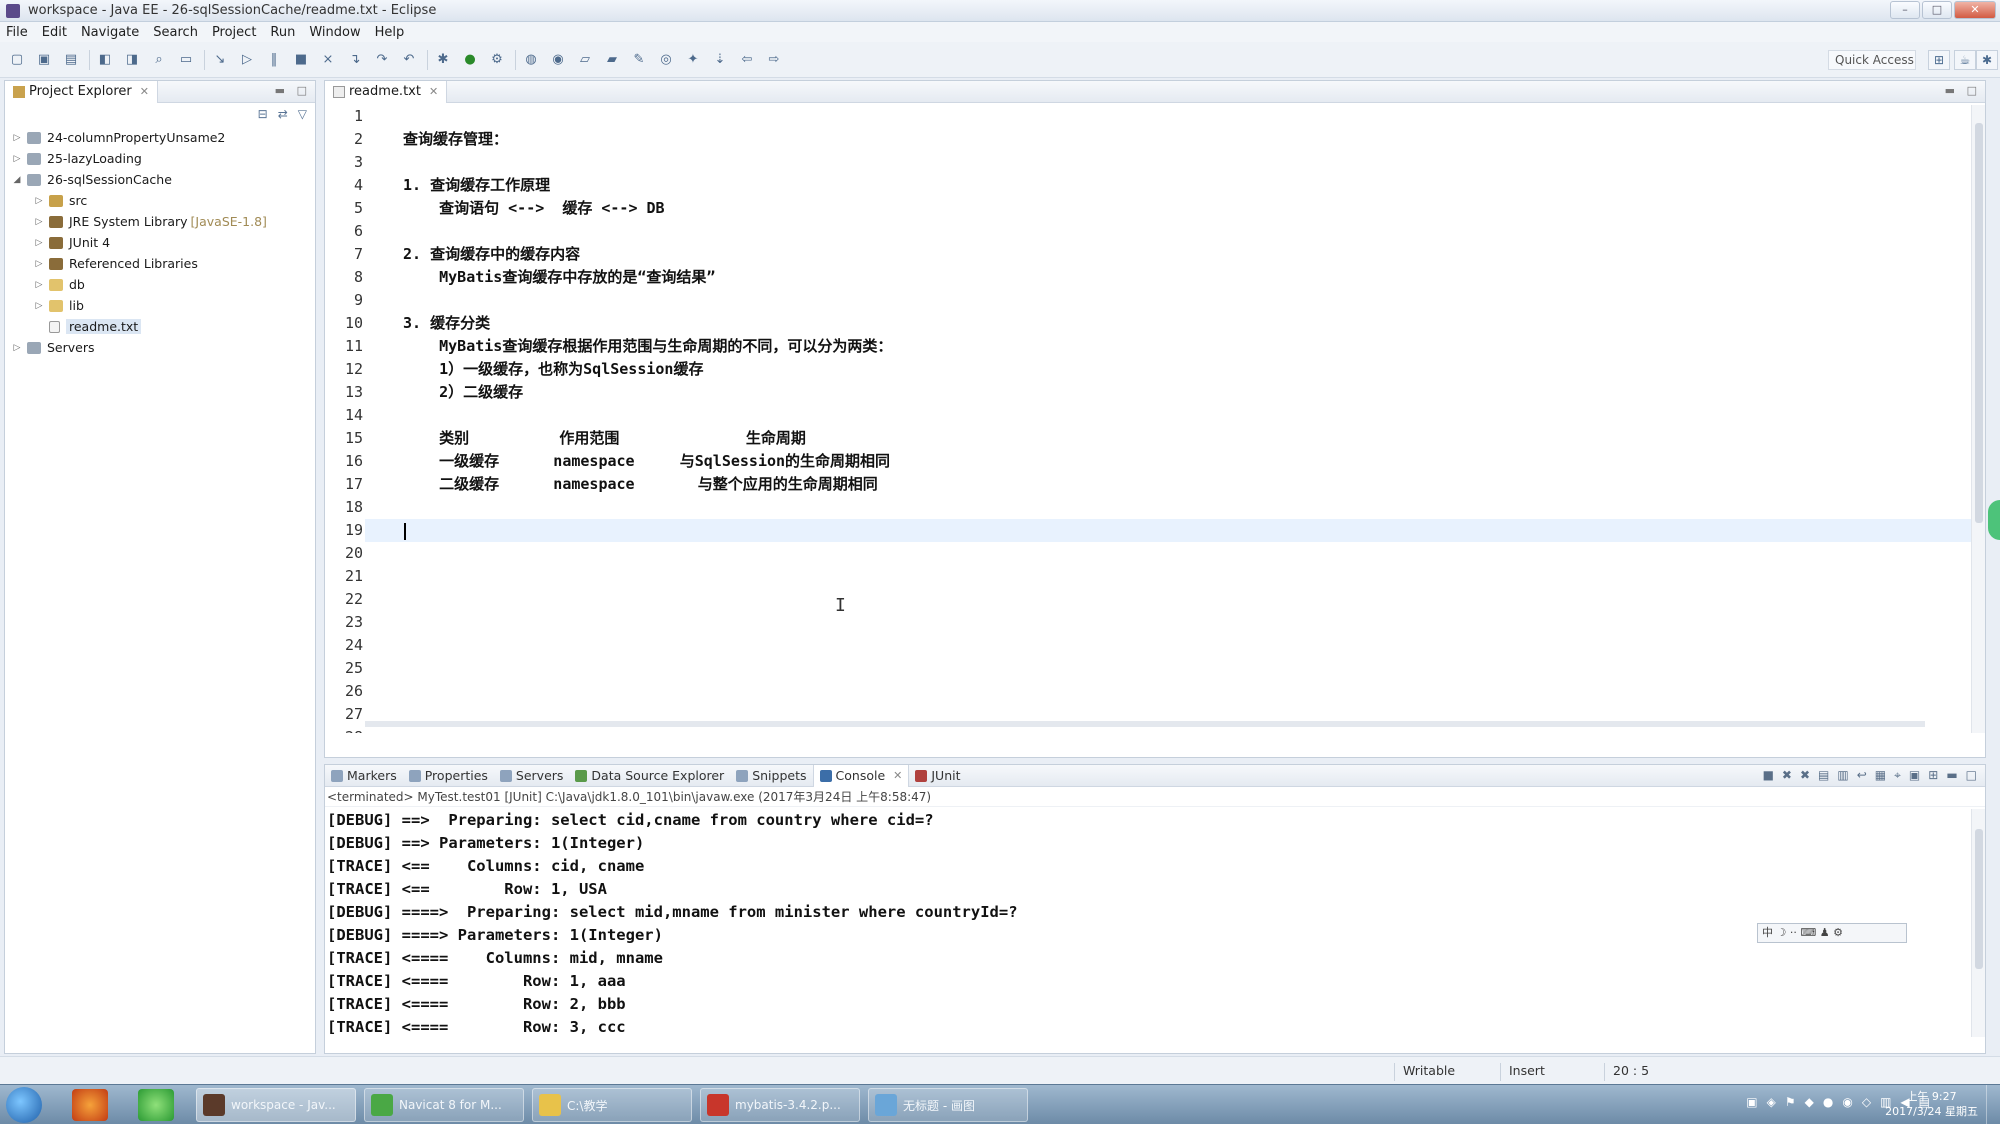 The image size is (2000, 1124). I want to click on close-button: ✕, so click(1975, 10).